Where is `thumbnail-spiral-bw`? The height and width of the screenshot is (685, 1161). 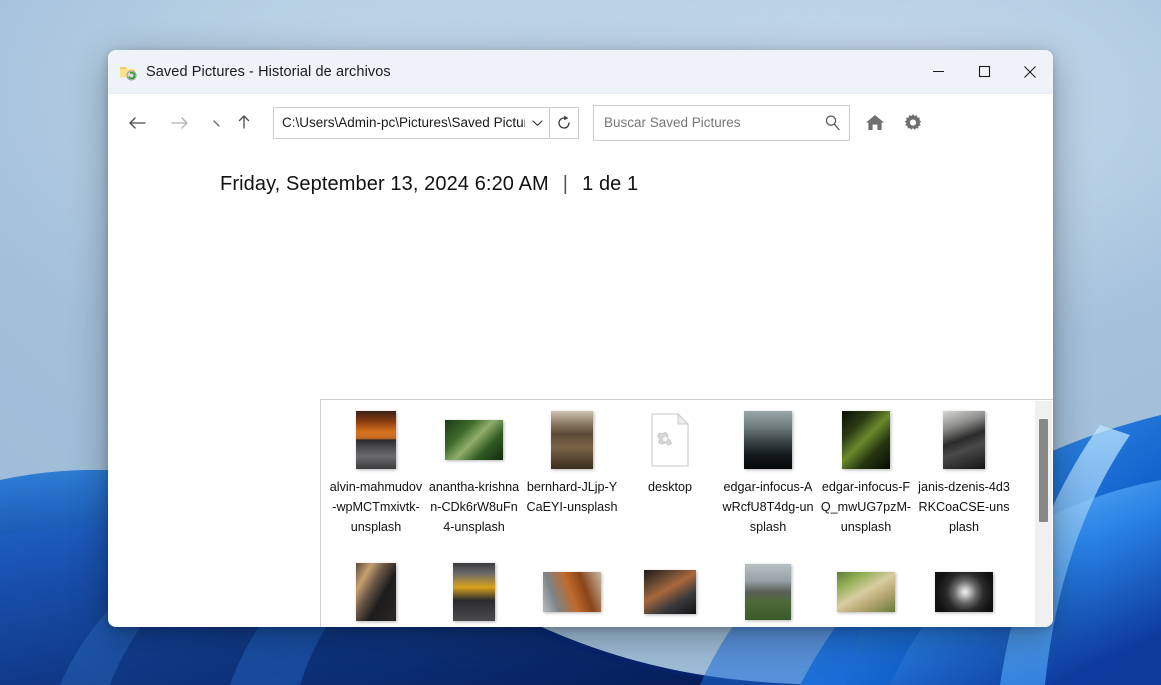 thumbnail-spiral-bw is located at coordinates (964, 592).